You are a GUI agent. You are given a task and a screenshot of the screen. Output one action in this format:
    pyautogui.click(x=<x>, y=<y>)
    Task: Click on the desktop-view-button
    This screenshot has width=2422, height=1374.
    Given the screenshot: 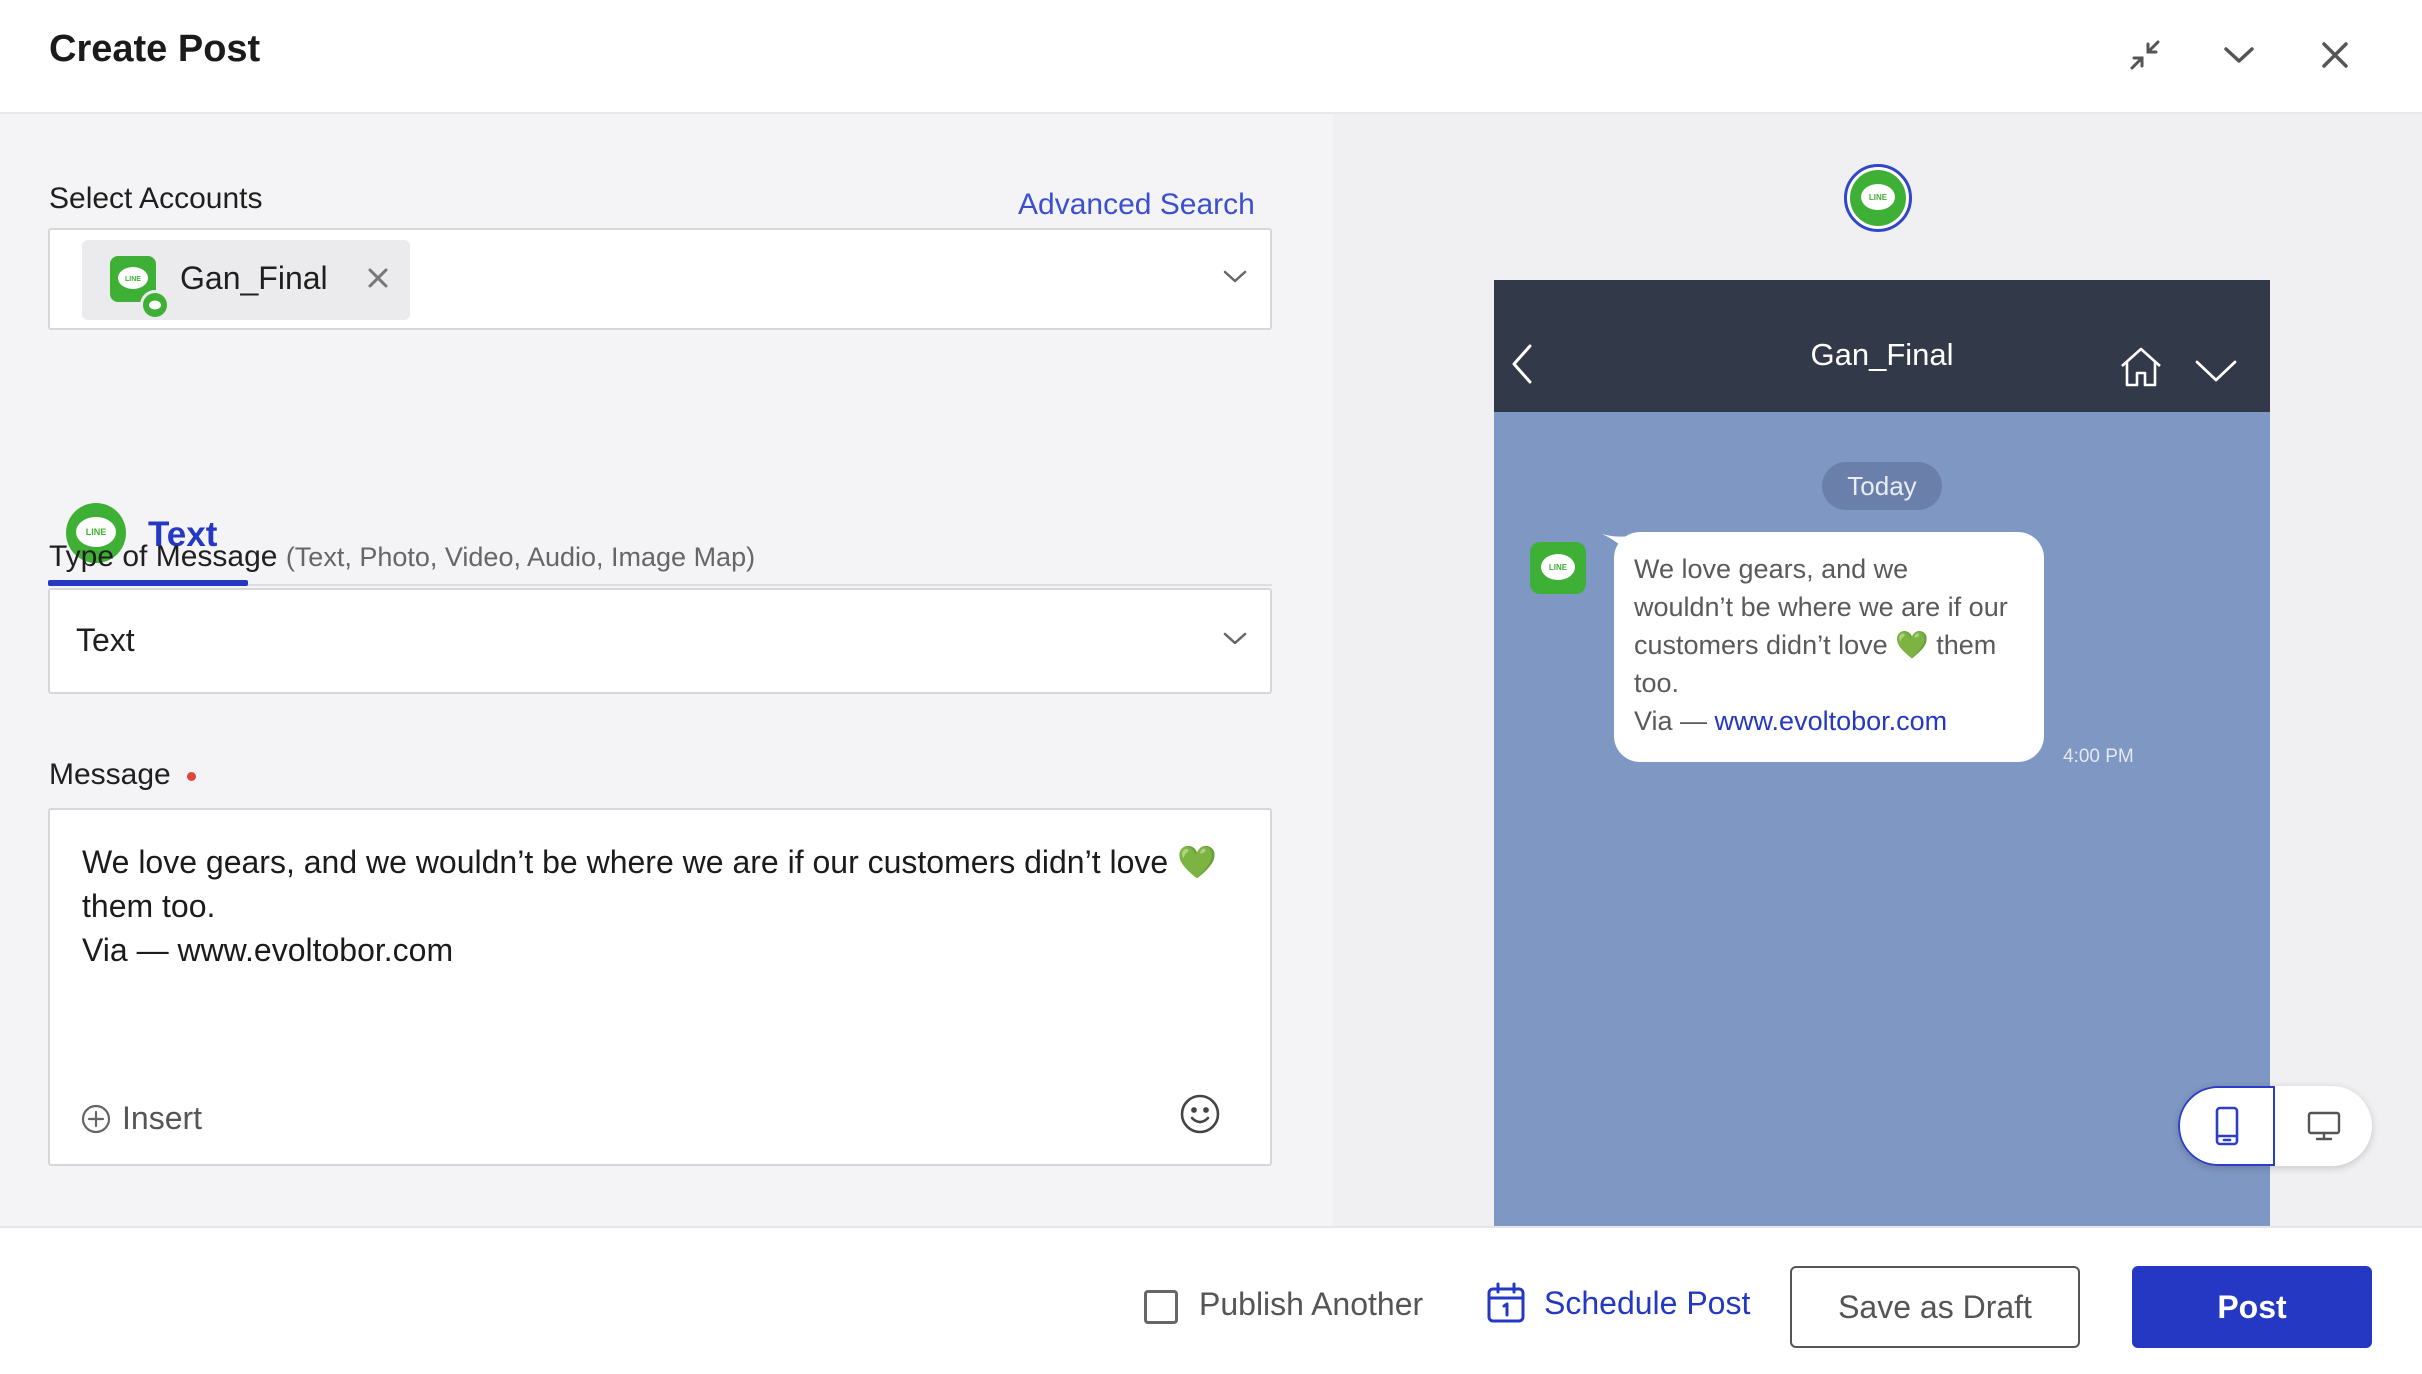 What is the action you would take?
    pyautogui.click(x=2323, y=1126)
    